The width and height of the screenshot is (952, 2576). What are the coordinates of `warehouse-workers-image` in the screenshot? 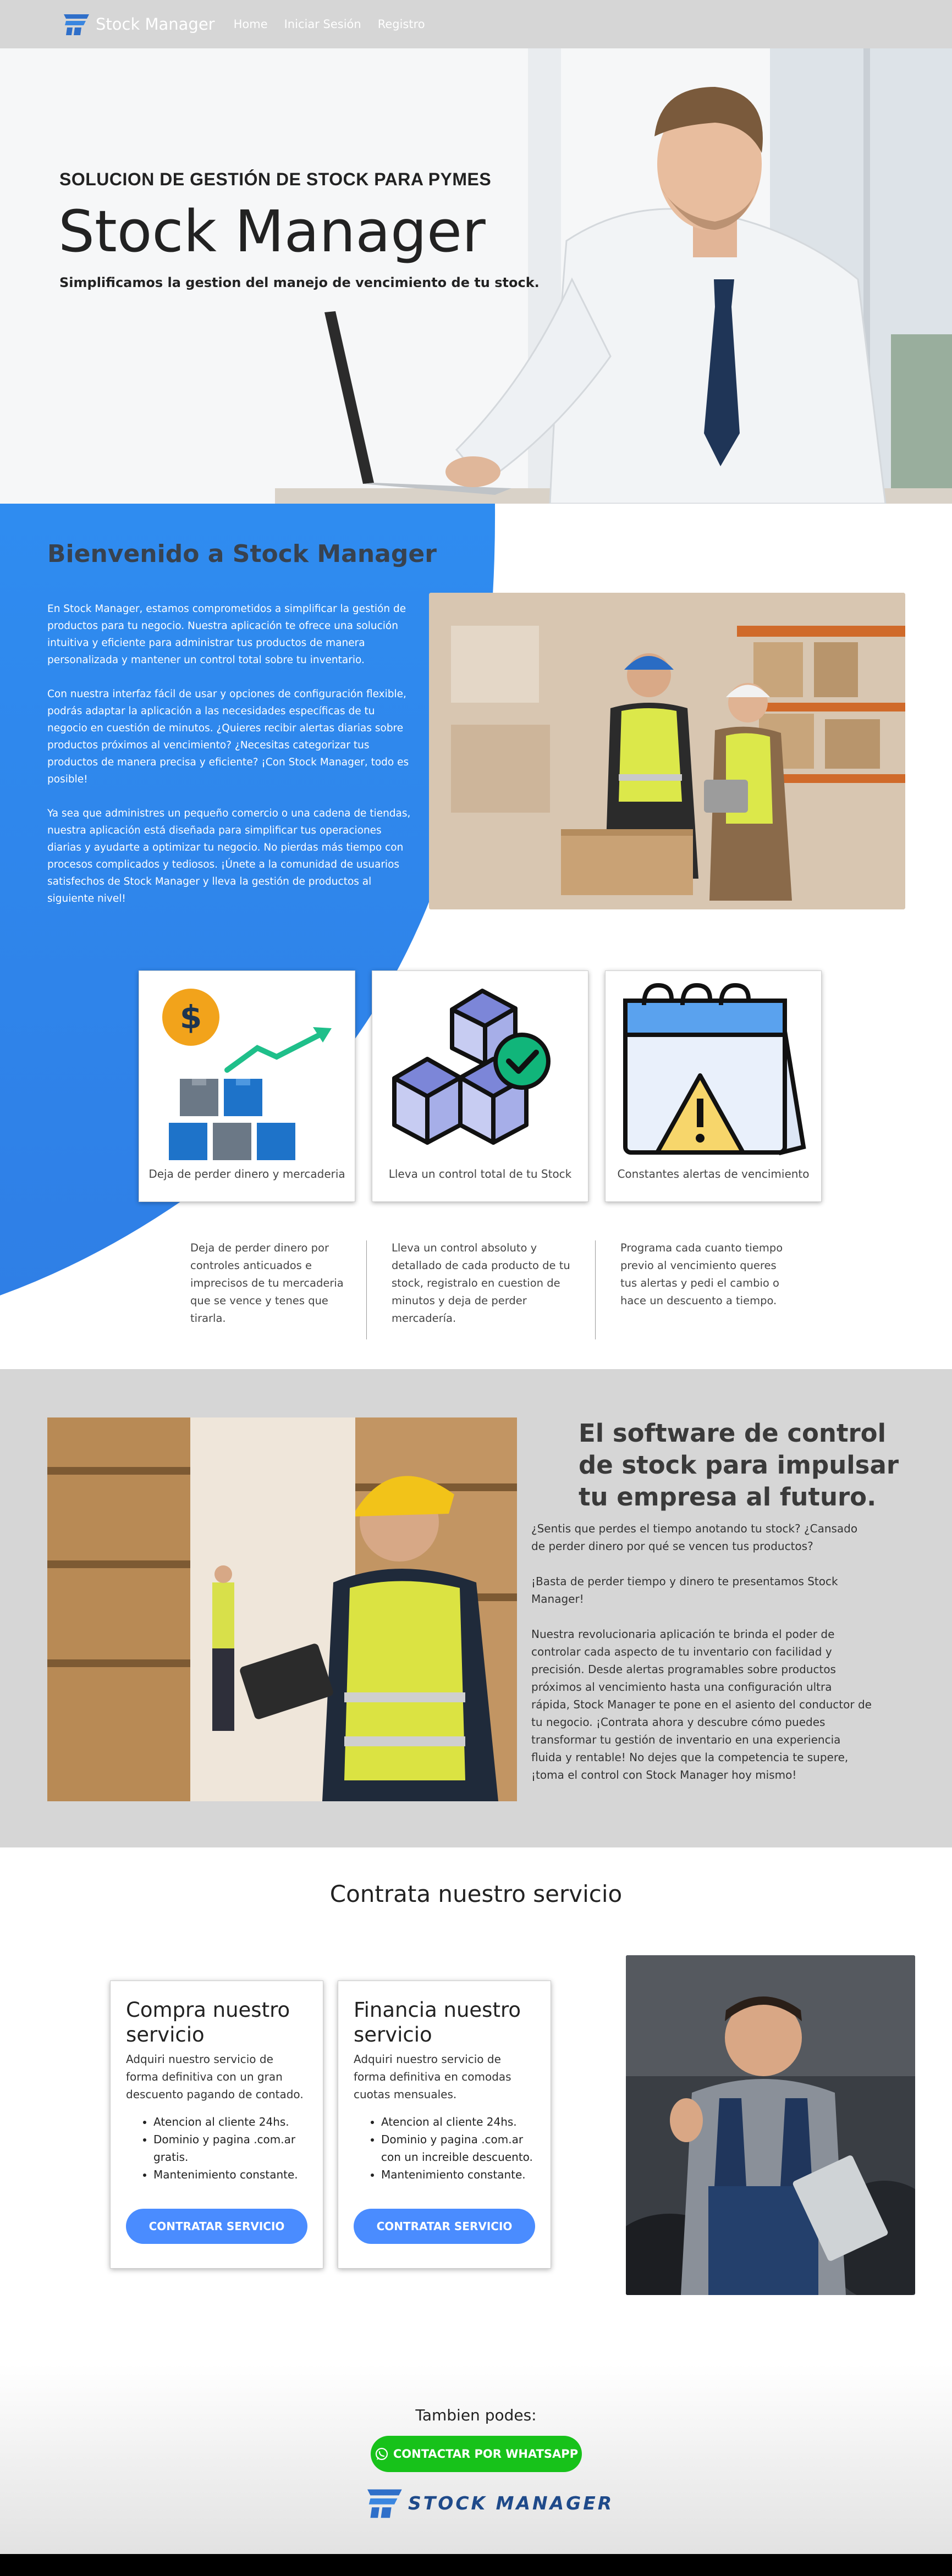 It's located at (667, 751).